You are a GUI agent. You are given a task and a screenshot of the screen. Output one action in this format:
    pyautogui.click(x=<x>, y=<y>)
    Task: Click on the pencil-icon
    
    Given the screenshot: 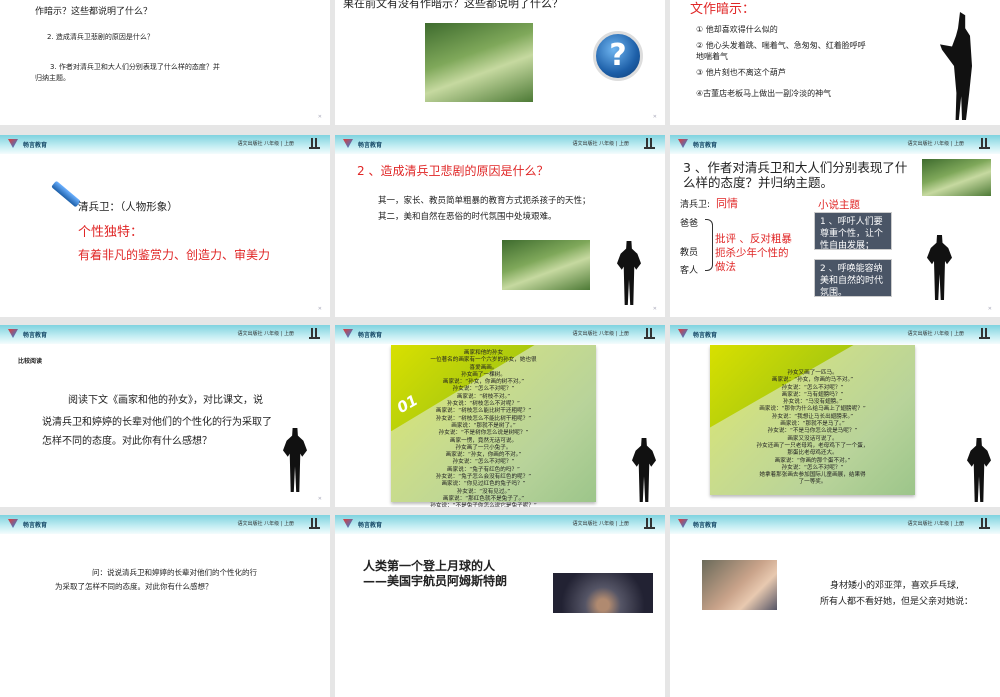 What is the action you would take?
    pyautogui.click(x=66, y=194)
    